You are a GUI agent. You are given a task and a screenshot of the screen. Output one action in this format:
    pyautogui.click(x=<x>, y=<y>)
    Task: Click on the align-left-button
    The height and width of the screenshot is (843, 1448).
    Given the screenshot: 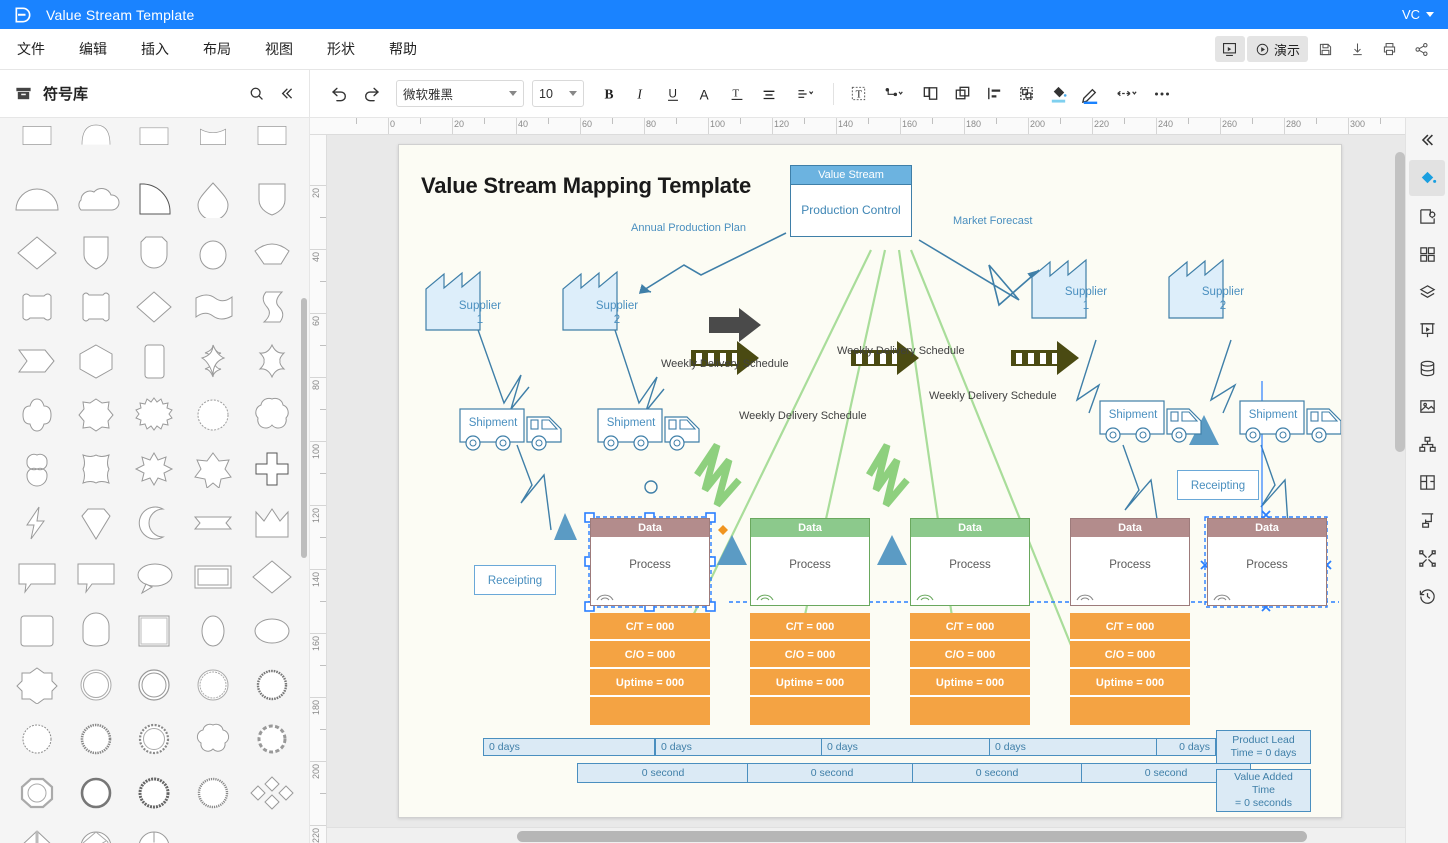 What is the action you would take?
    pyautogui.click(x=994, y=94)
    